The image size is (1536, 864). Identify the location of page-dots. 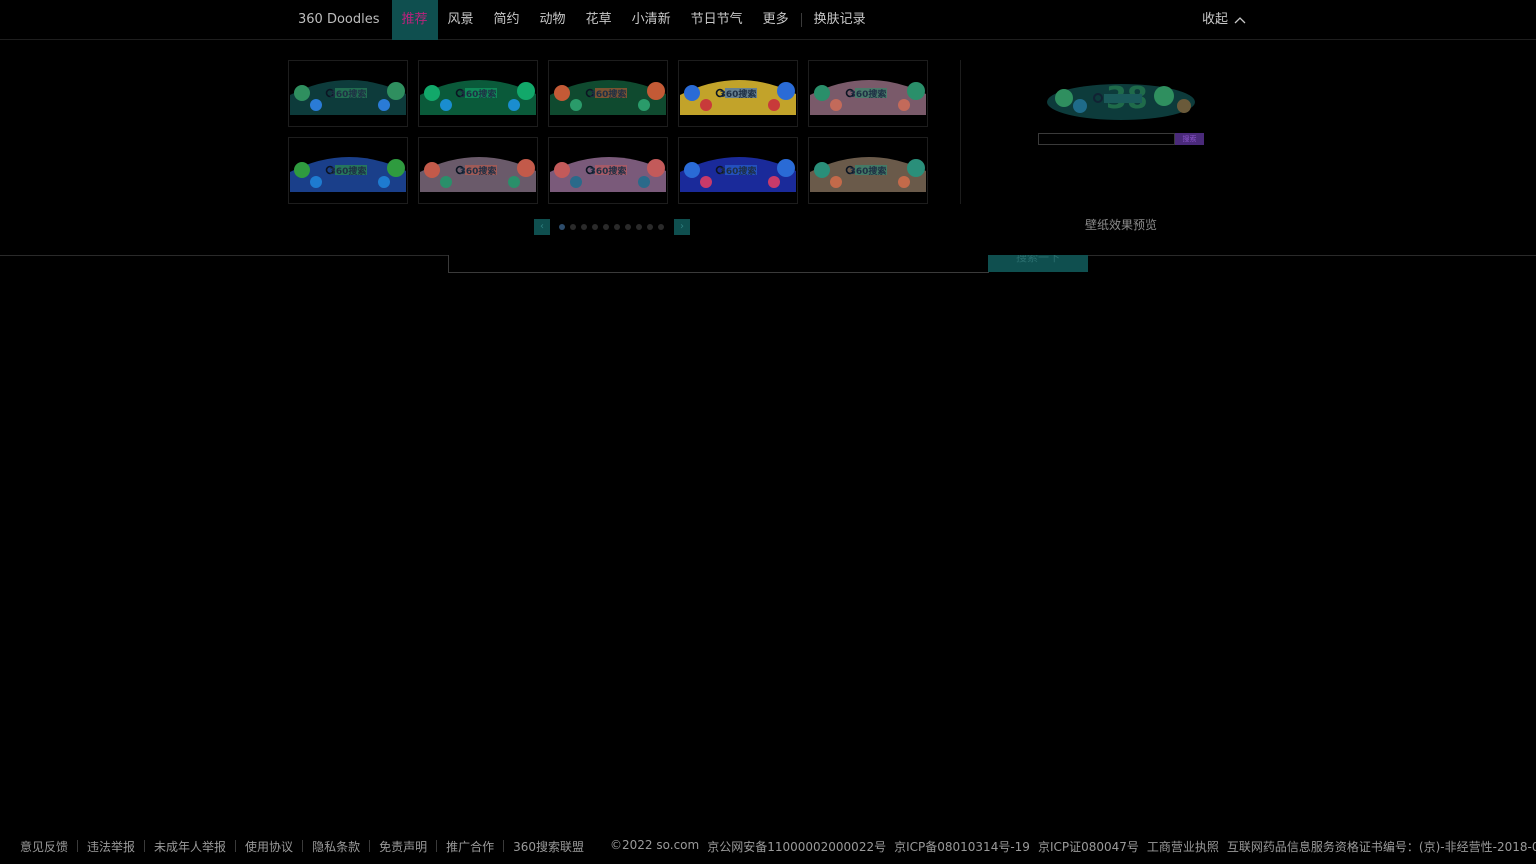
(611, 227).